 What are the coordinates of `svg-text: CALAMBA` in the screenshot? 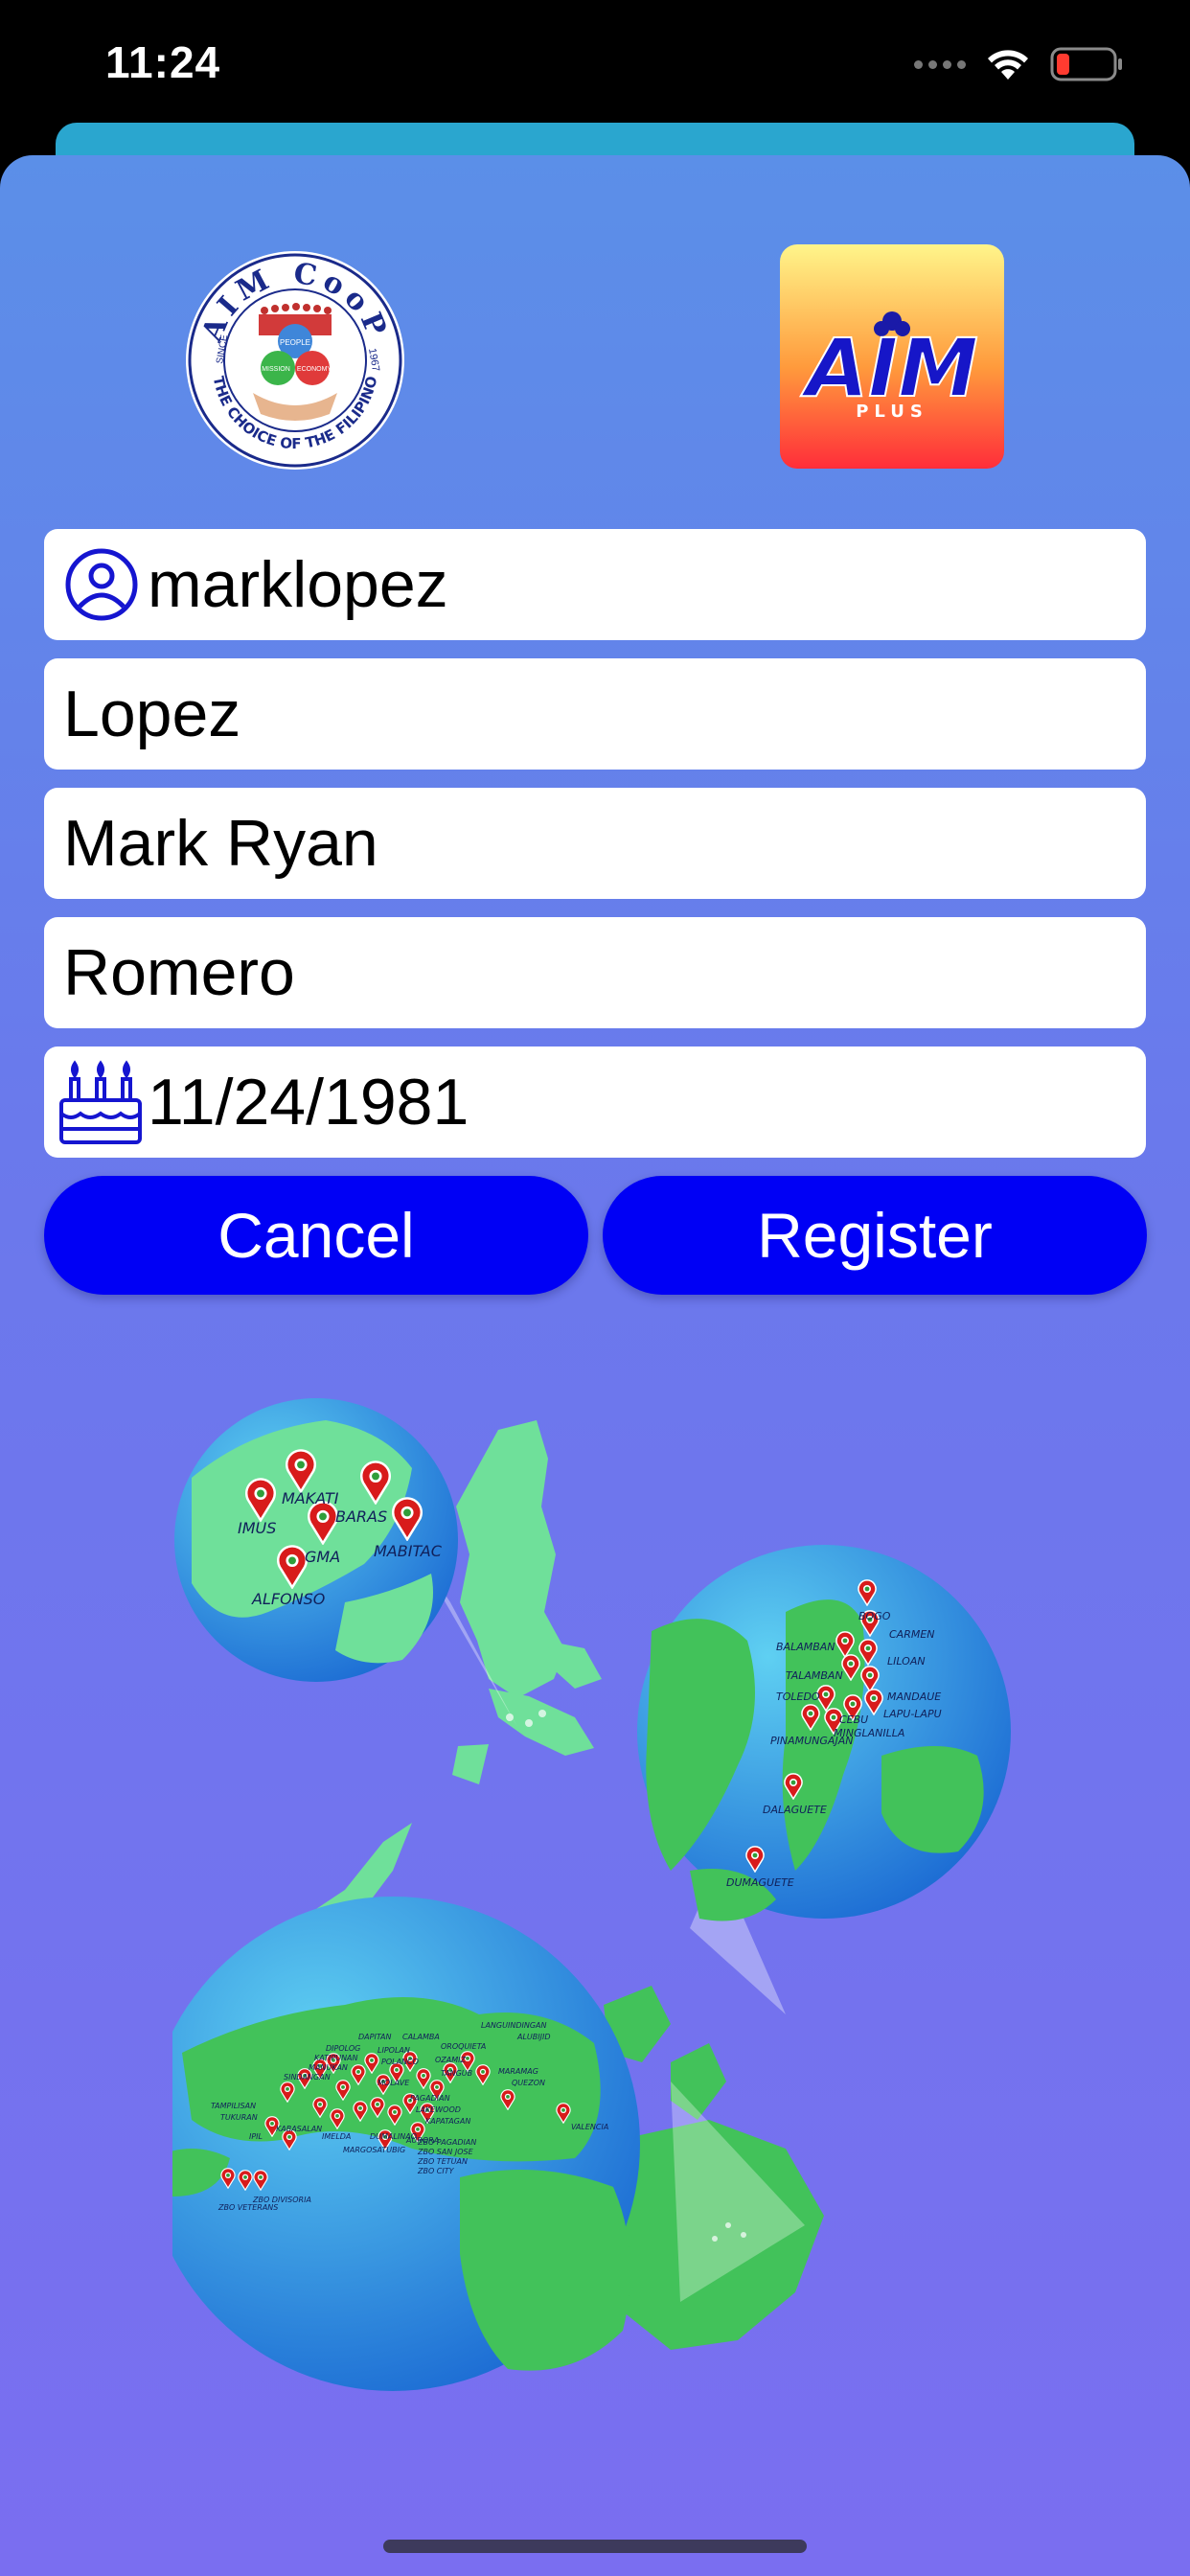 It's located at (421, 2037).